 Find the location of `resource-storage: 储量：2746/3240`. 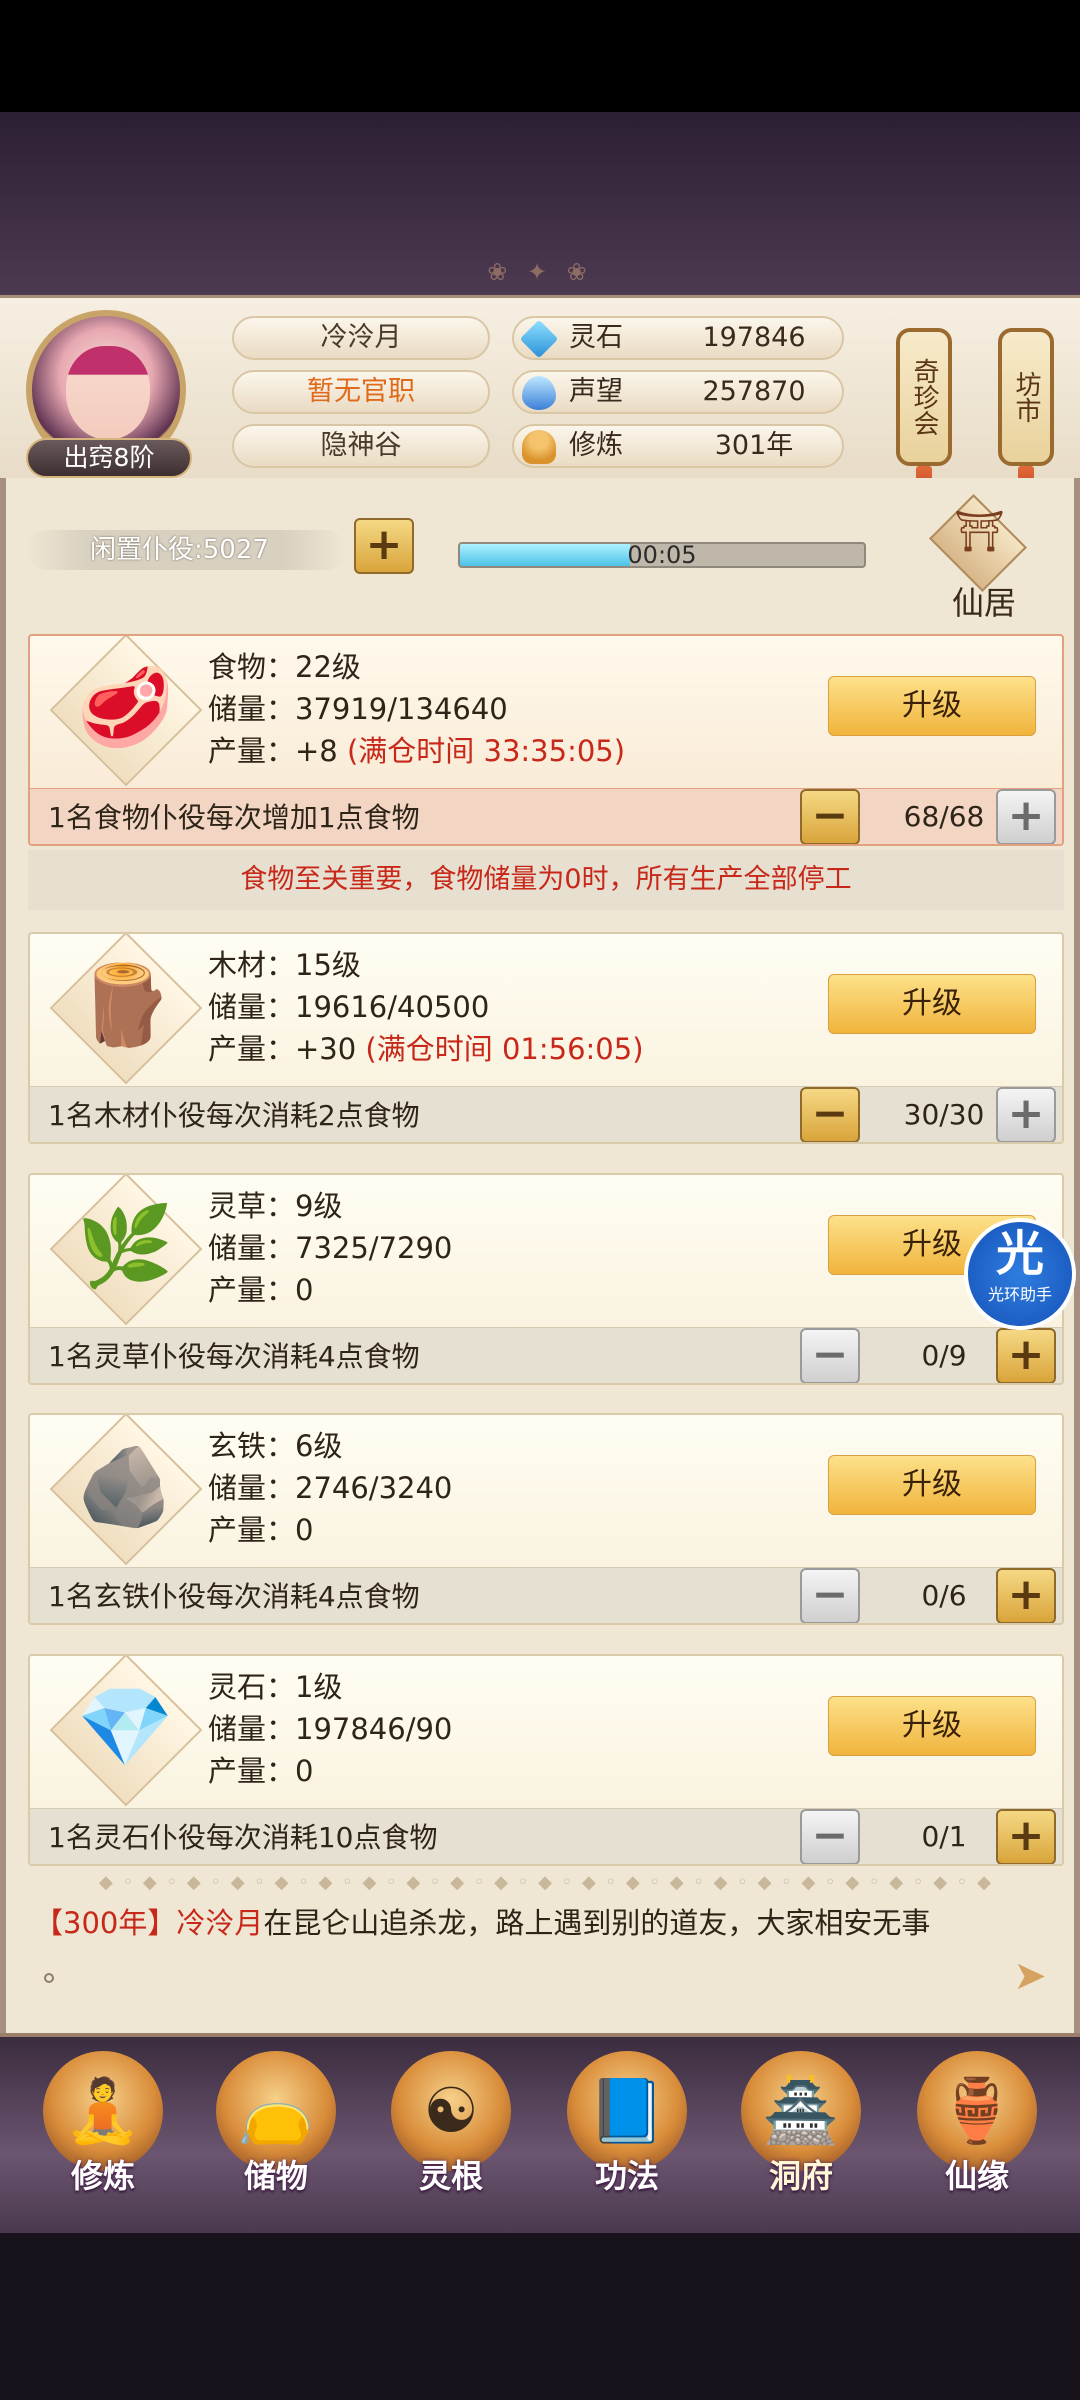

resource-storage: 储量：2746/3240 is located at coordinates (330, 1488).